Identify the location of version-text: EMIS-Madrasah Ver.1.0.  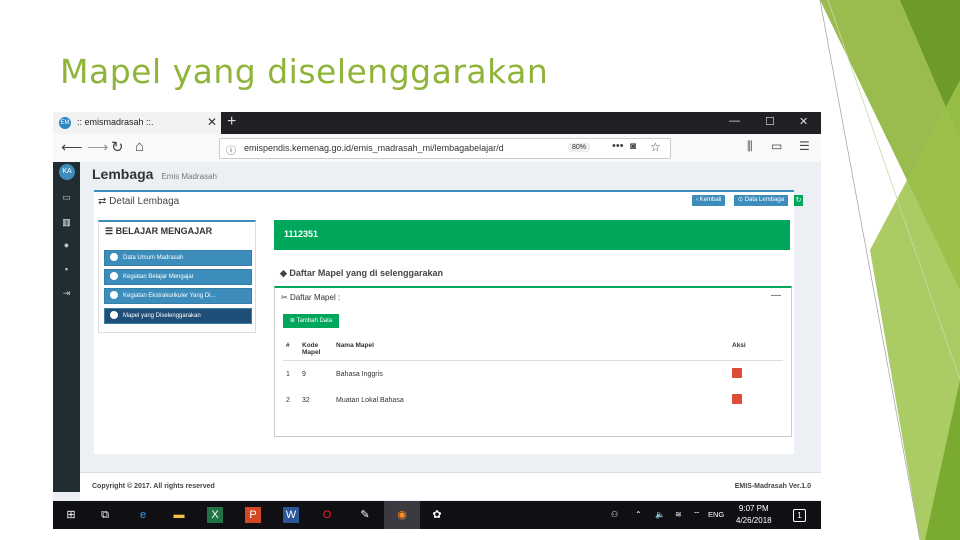
(772, 486).